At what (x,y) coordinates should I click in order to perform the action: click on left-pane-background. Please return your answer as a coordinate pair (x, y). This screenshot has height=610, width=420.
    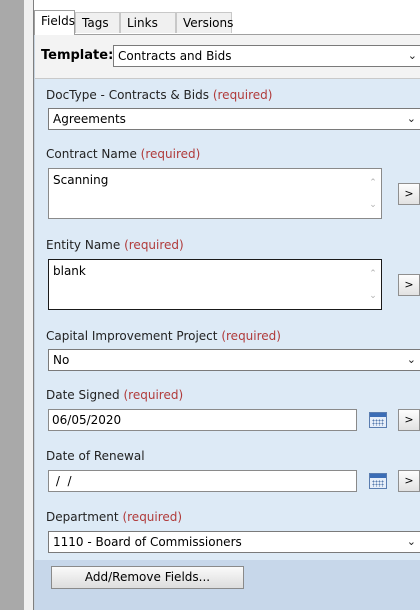
    Looking at the image, I should click on (12, 305).